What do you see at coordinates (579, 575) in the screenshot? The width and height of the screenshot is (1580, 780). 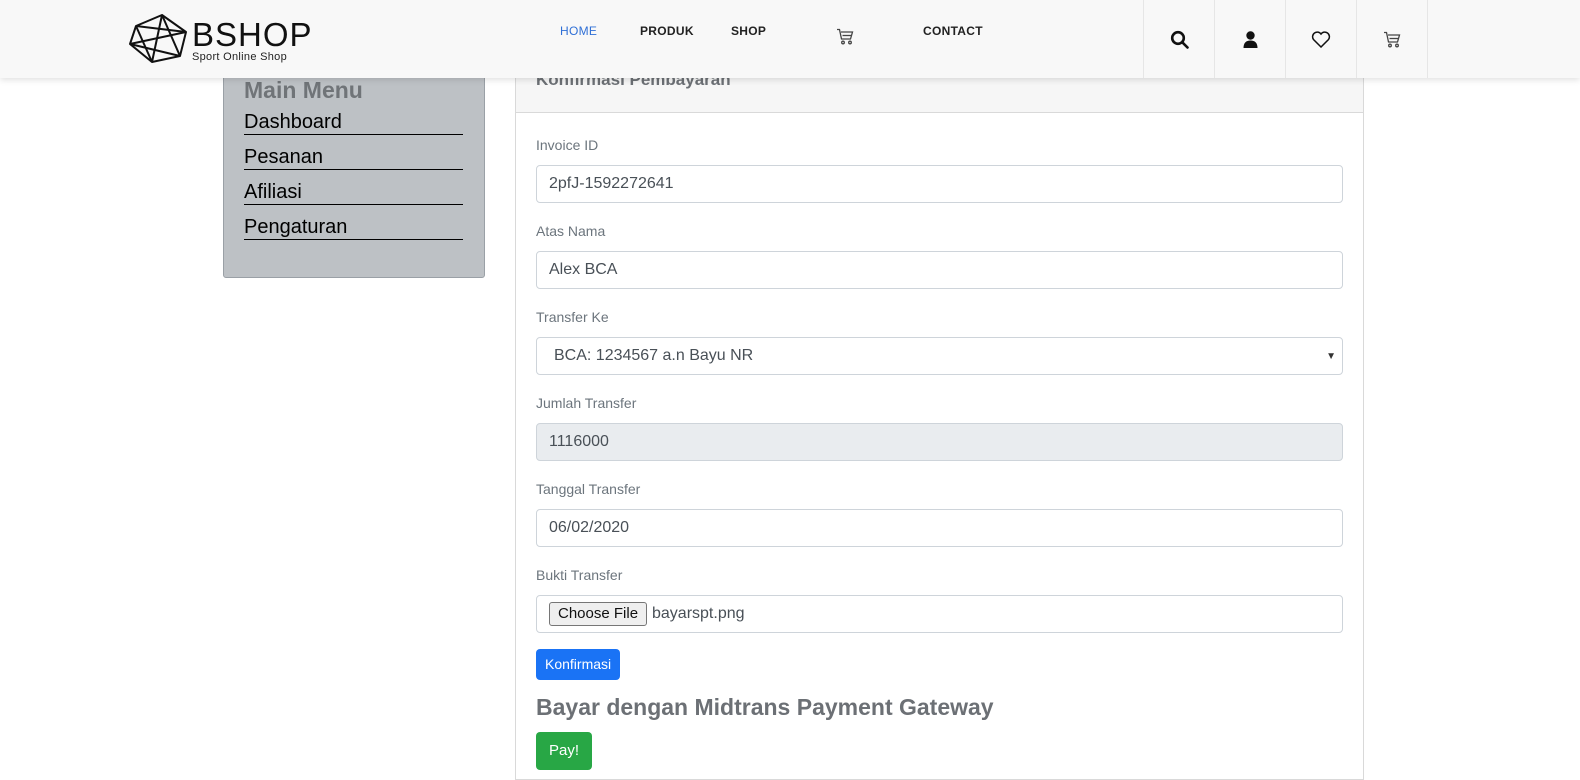 I see `proof-label: Bukti Transfer` at bounding box center [579, 575].